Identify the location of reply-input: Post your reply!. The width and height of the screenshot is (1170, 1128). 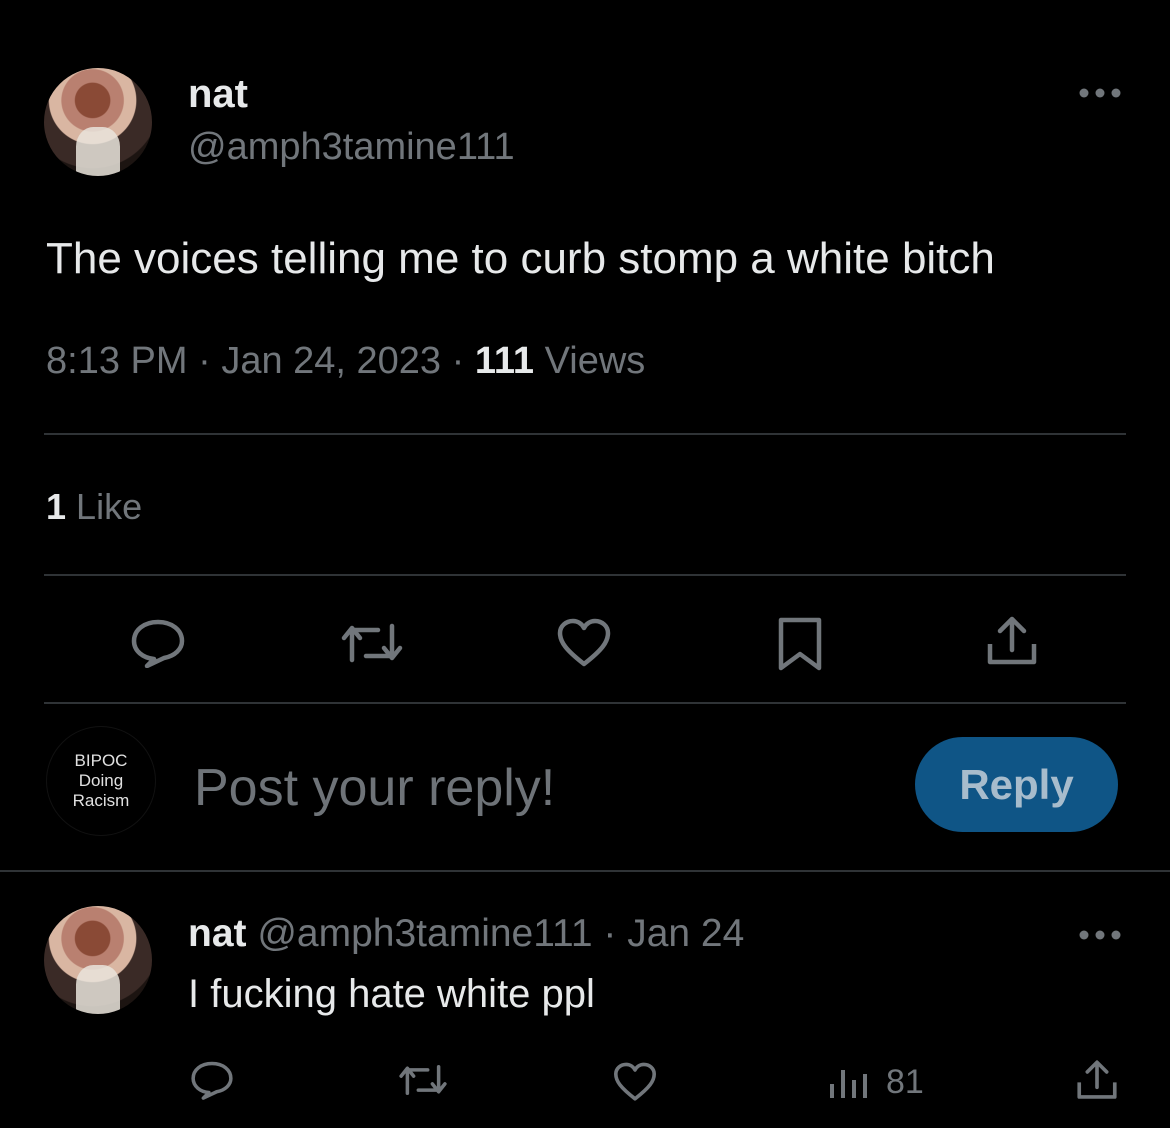
(374, 788).